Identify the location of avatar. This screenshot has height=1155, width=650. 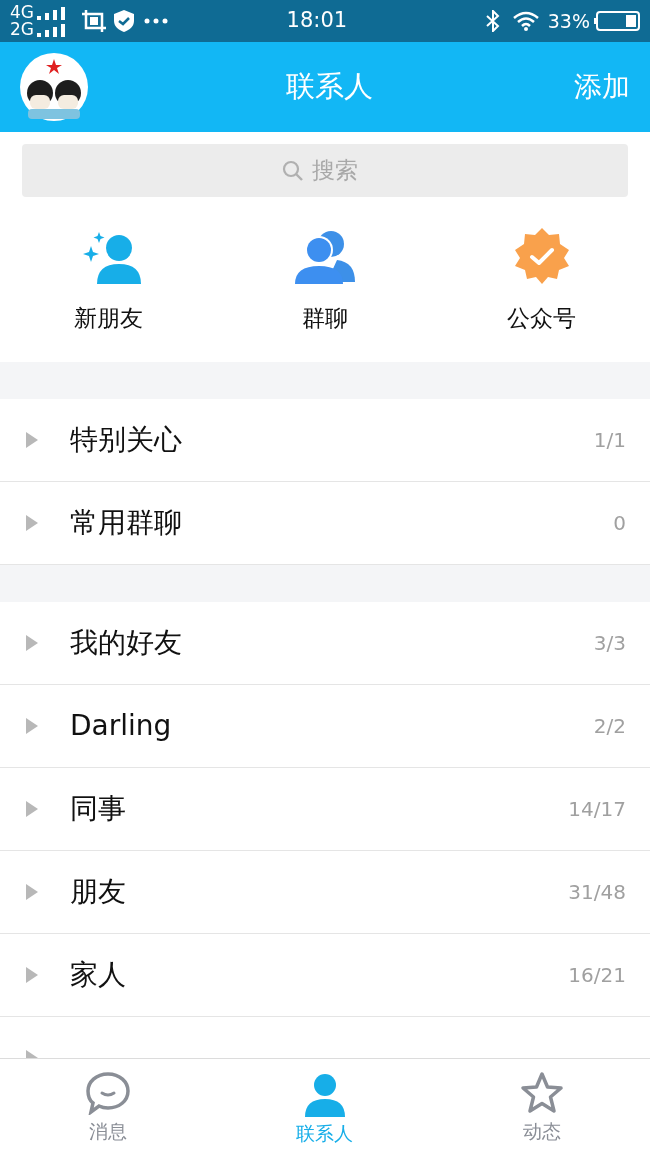
(54, 87).